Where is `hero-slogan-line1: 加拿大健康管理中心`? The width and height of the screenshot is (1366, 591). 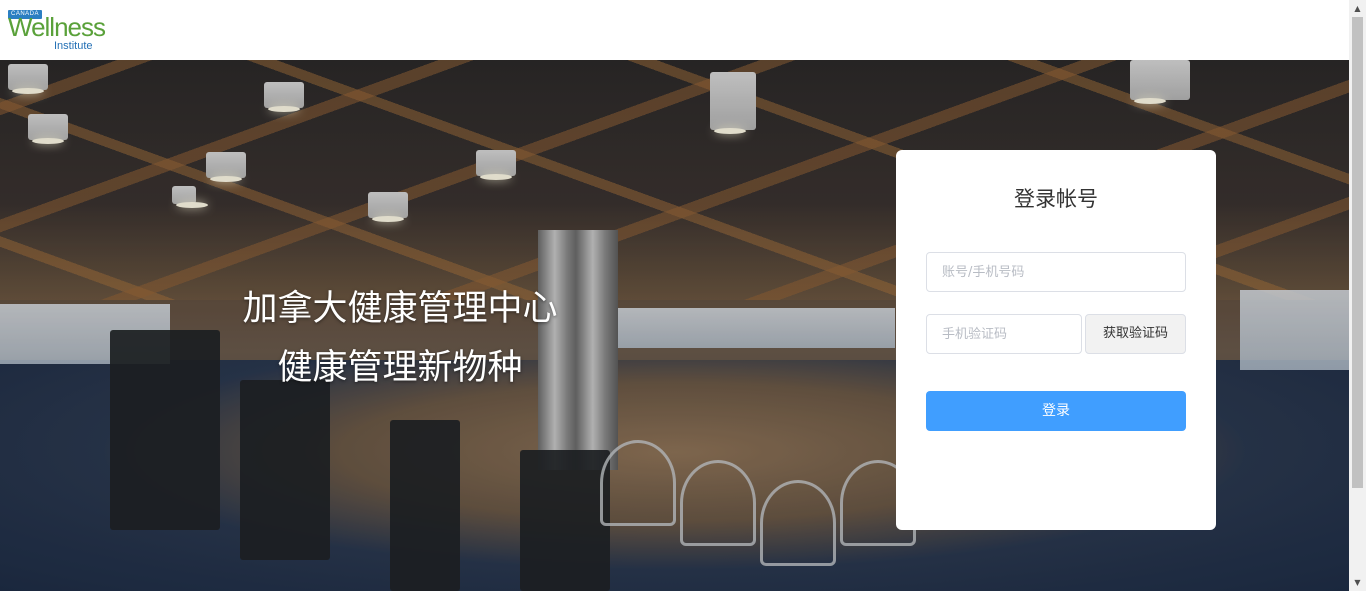
hero-slogan-line1: 加拿大健康管理中心 is located at coordinates (400, 309).